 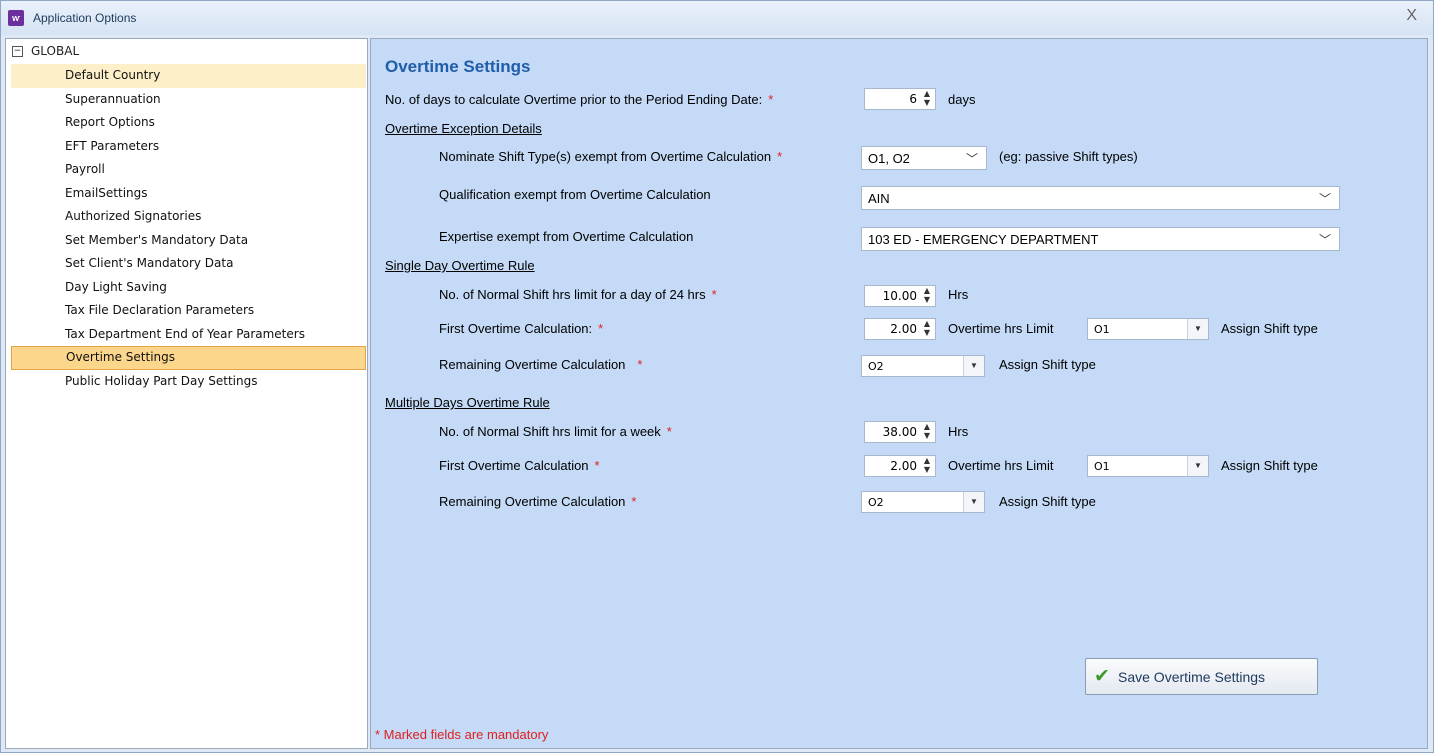 I want to click on multi-first-ot-spinner: 2.00 ▲ ▼, so click(x=900, y=466).